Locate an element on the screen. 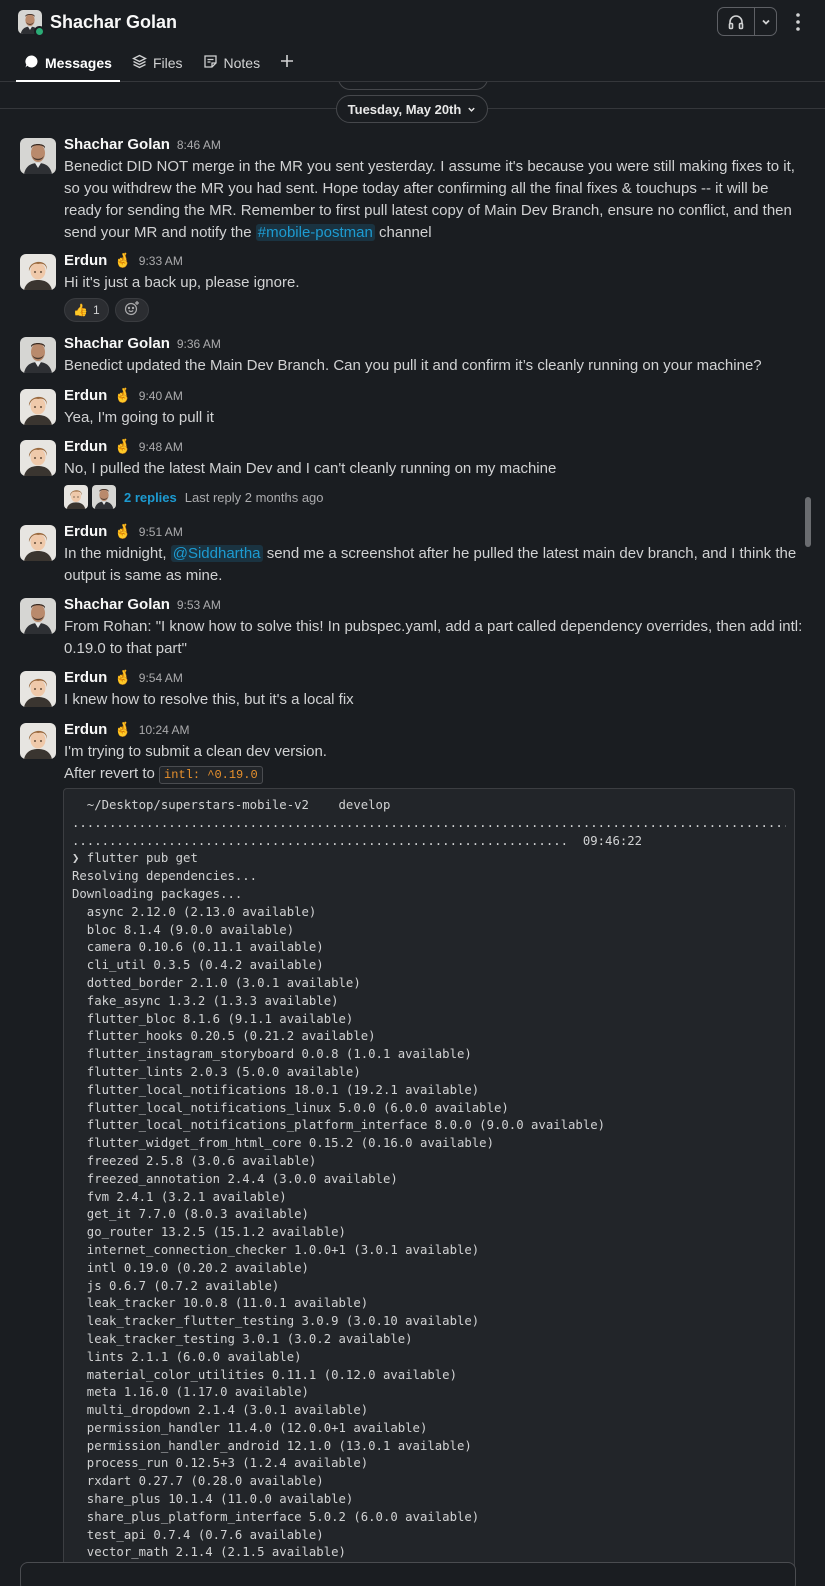 This screenshot has width=825, height=1586. tab-files: Files is located at coordinates (157, 63).